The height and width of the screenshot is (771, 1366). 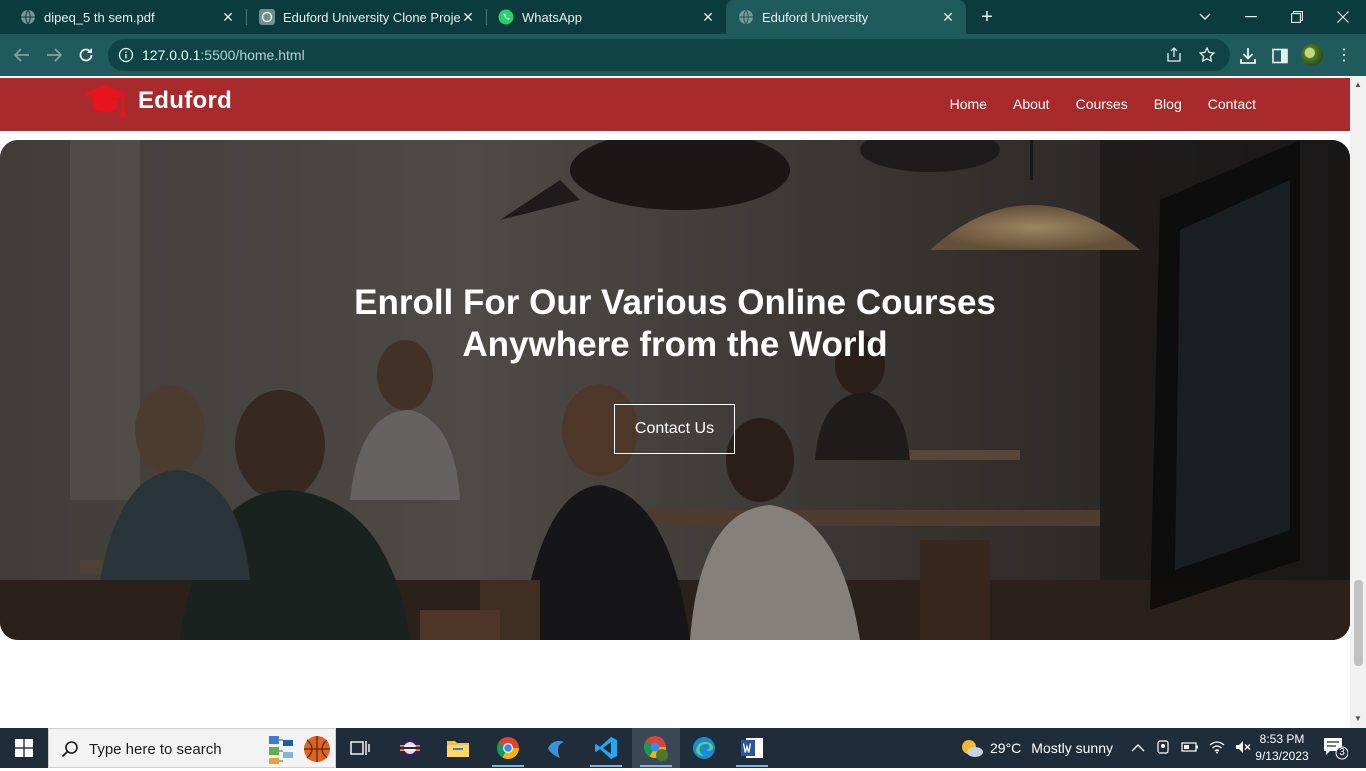 I want to click on page-scrollbar: ▲ ▼, so click(x=1358, y=402).